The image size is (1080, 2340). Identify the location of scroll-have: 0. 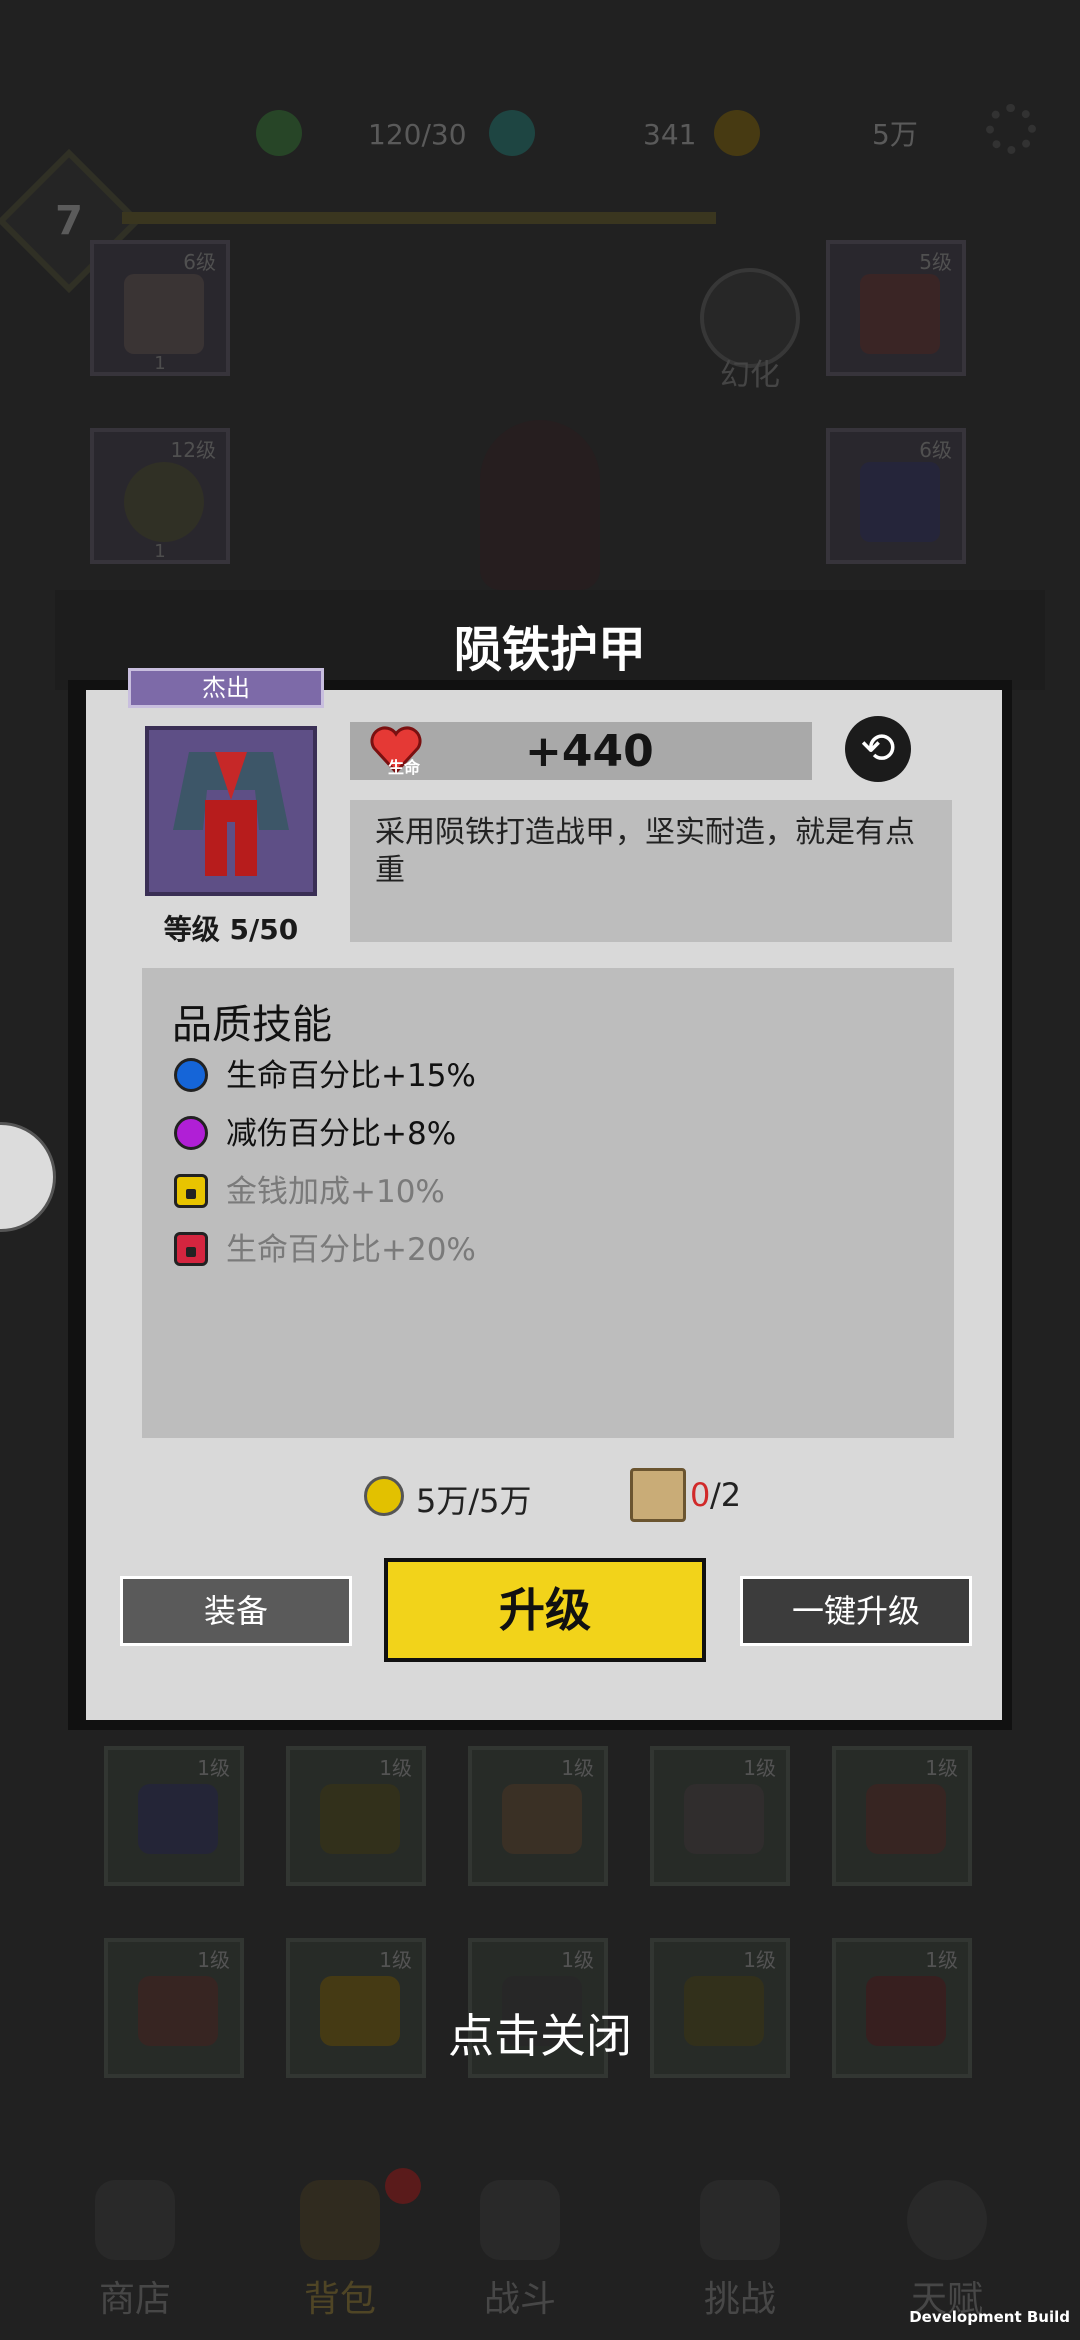
(700, 1495).